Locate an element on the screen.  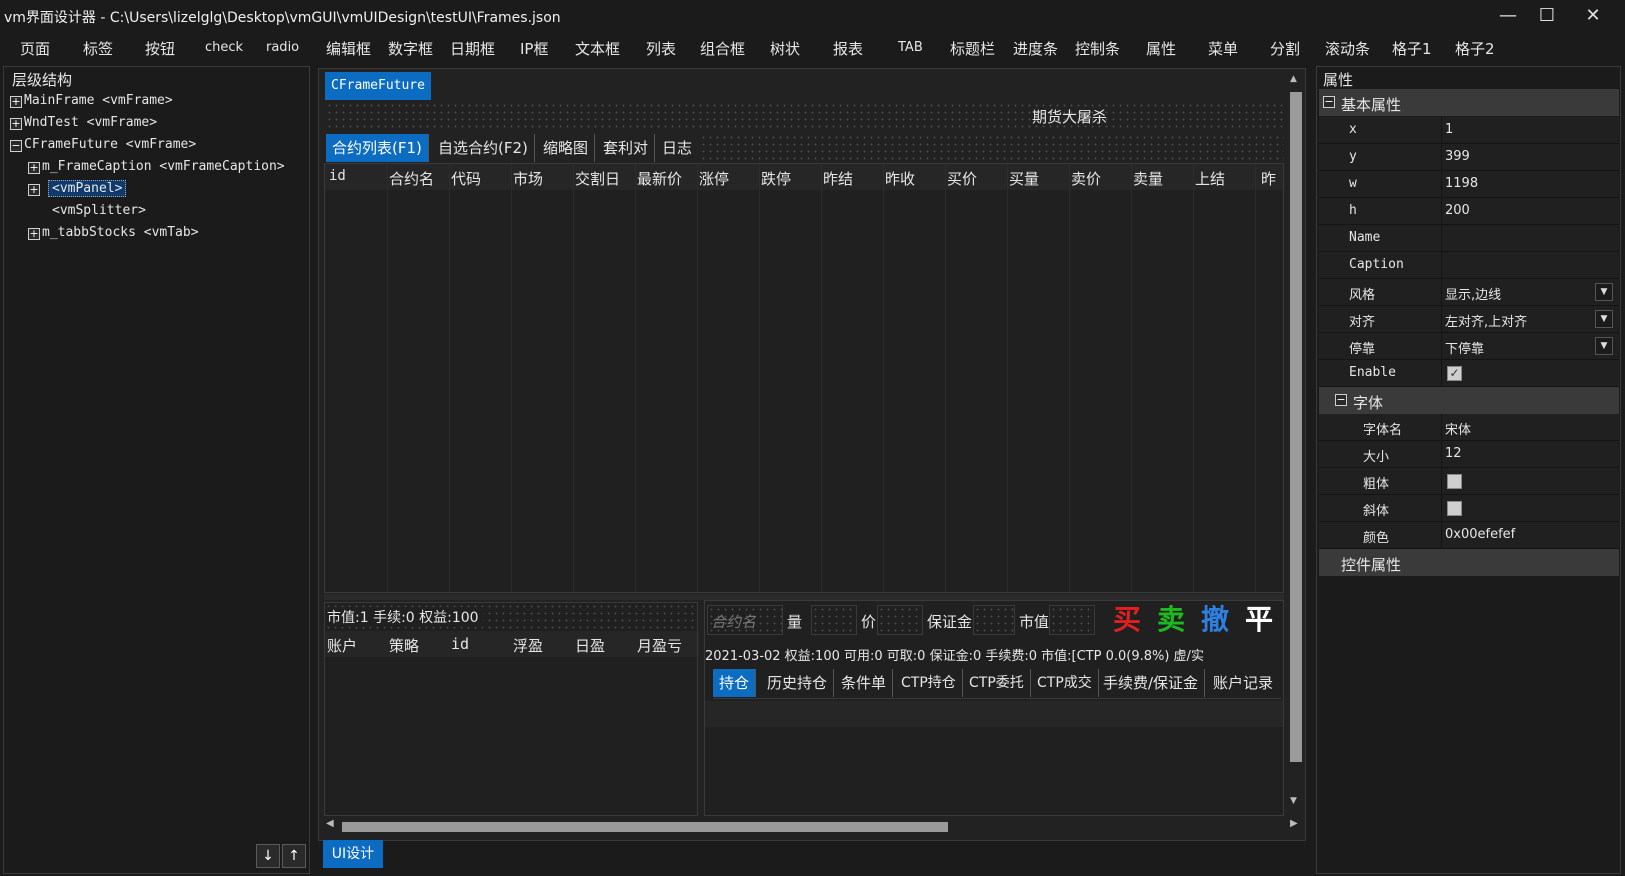
close-button: ✕ is located at coordinates (1593, 16).